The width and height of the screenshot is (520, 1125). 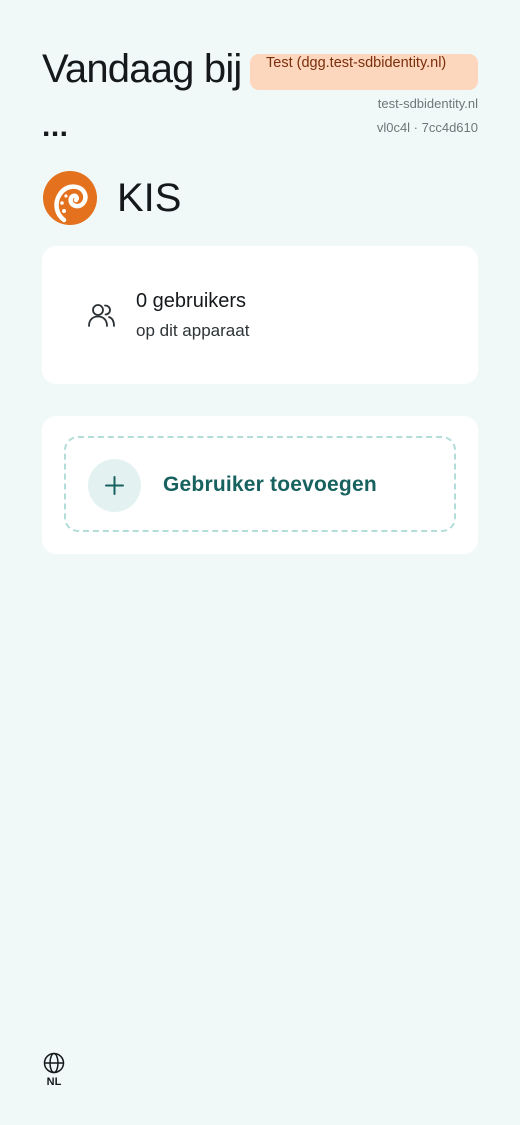 What do you see at coordinates (142, 69) in the screenshot?
I see `page-title: Vandaag bij` at bounding box center [142, 69].